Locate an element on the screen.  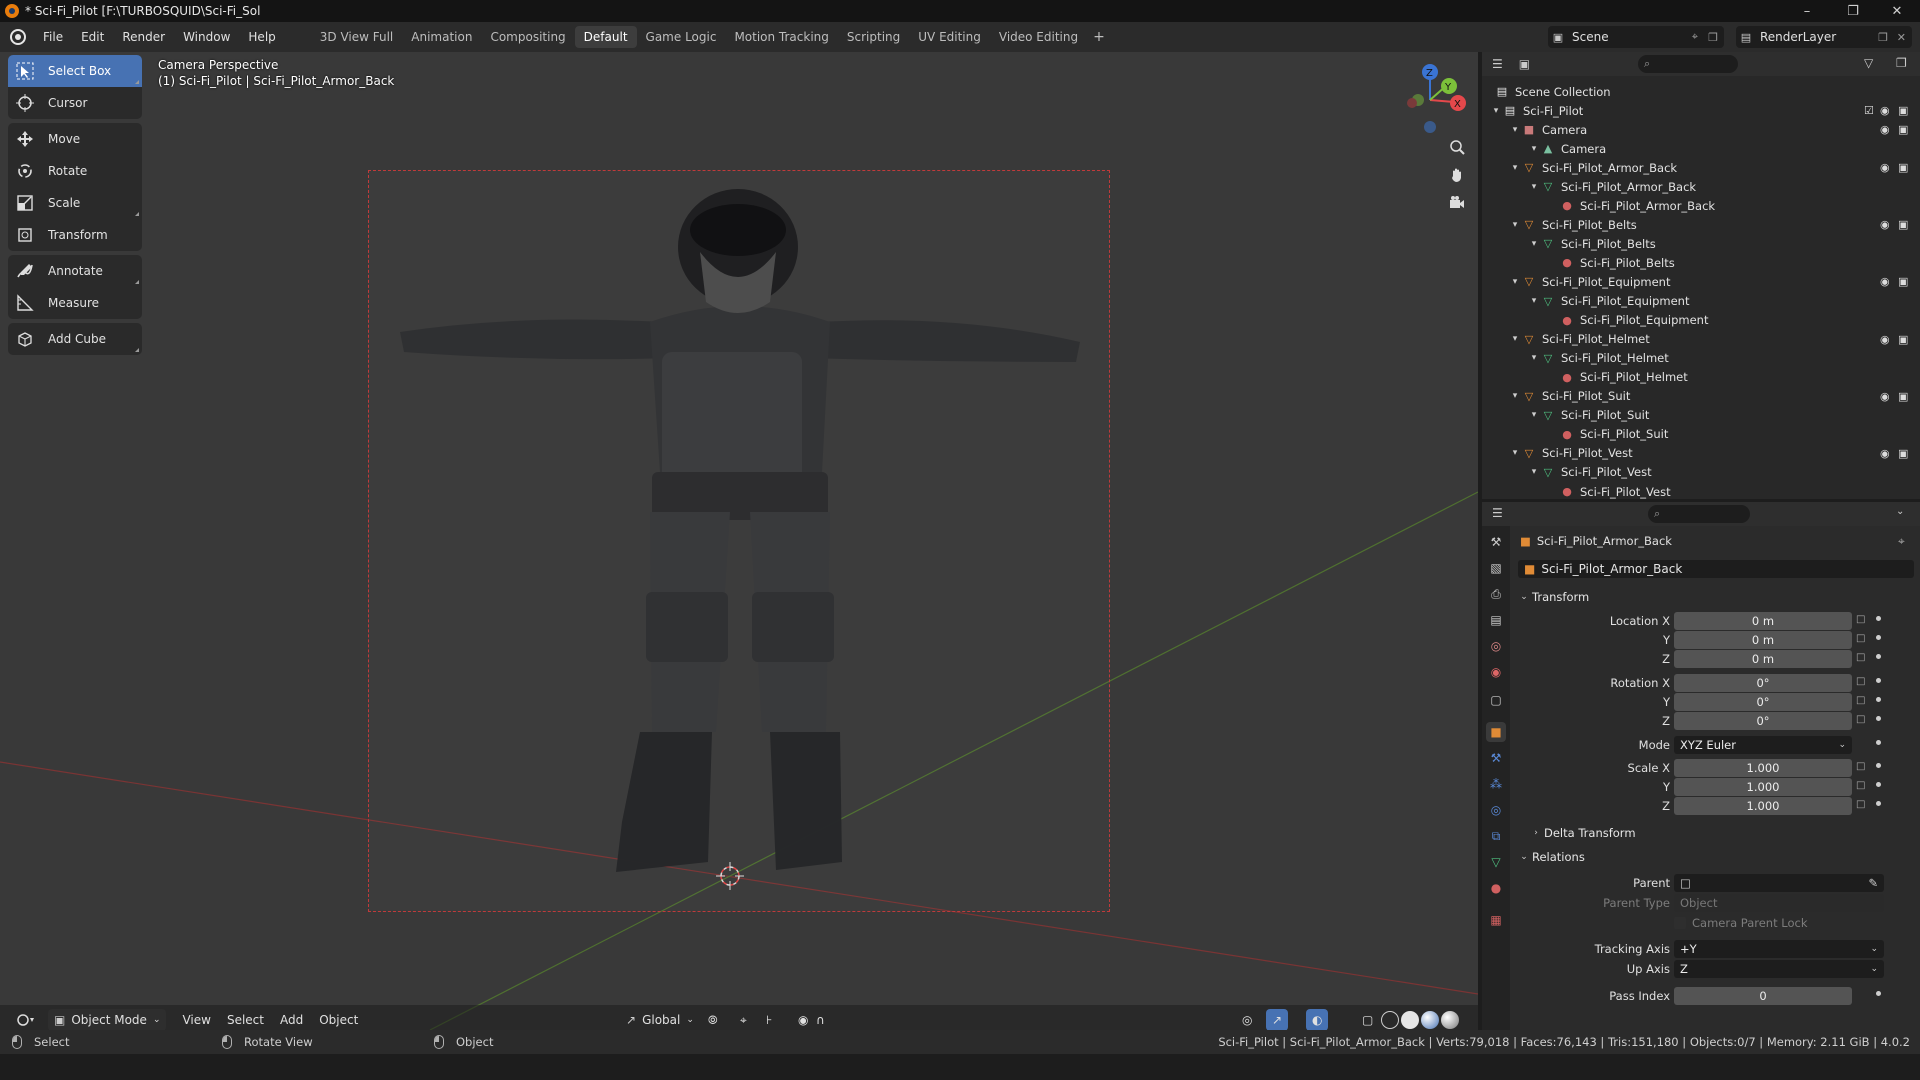
menu-window: Window is located at coordinates (206, 37).